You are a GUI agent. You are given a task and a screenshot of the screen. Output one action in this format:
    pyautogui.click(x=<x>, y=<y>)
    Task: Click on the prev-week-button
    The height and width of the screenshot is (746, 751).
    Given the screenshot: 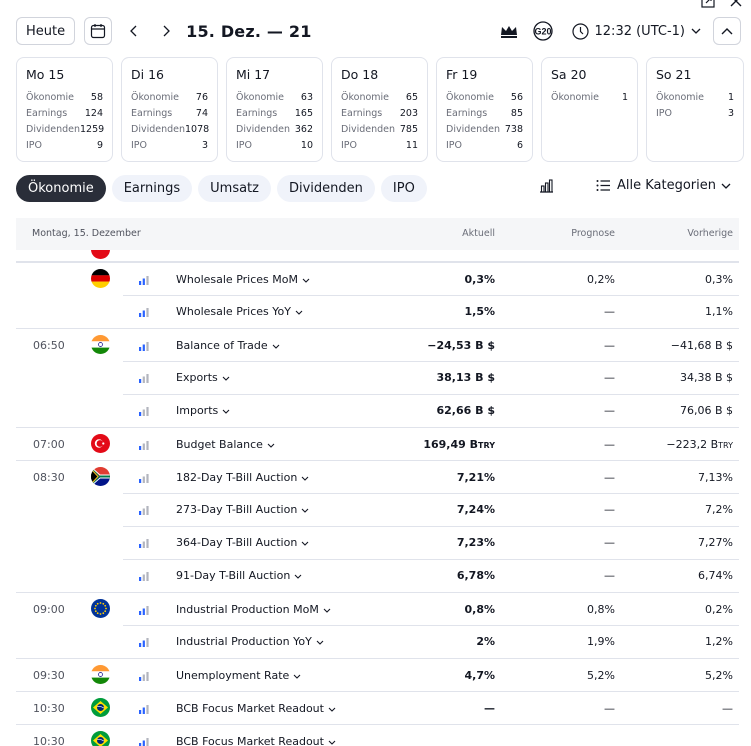 What is the action you would take?
    pyautogui.click(x=134, y=31)
    